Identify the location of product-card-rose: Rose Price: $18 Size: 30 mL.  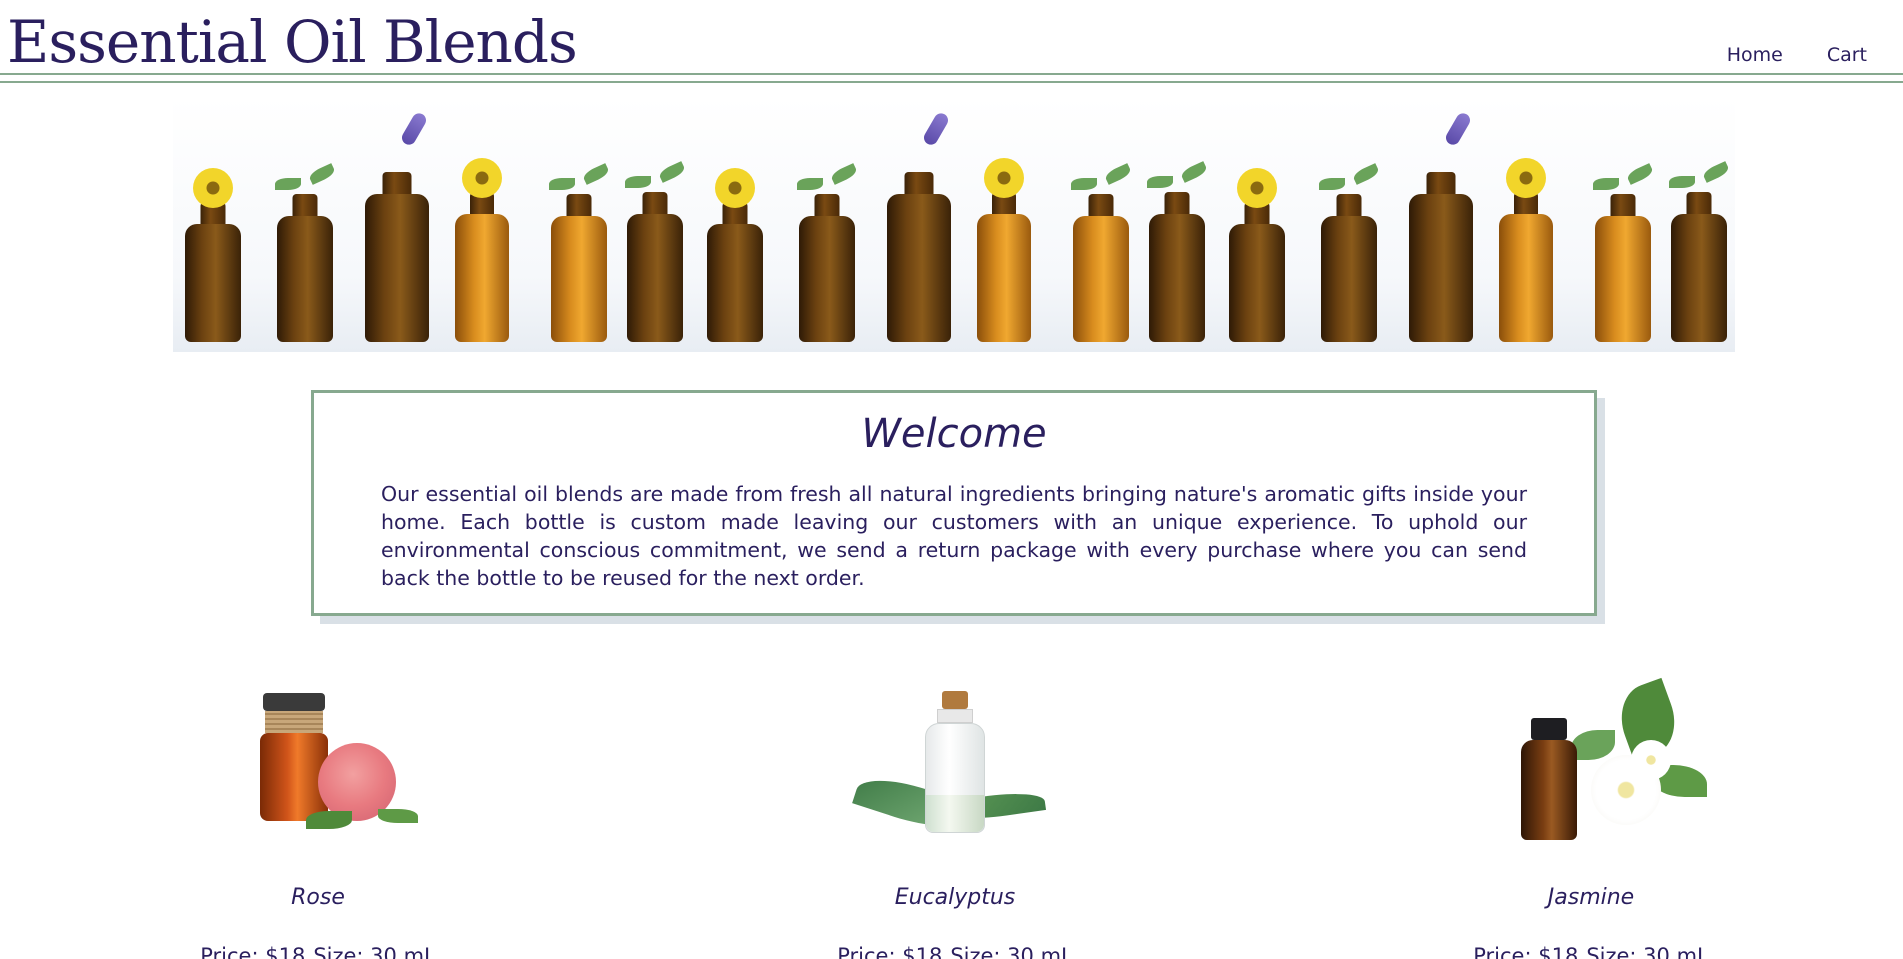
(318, 822).